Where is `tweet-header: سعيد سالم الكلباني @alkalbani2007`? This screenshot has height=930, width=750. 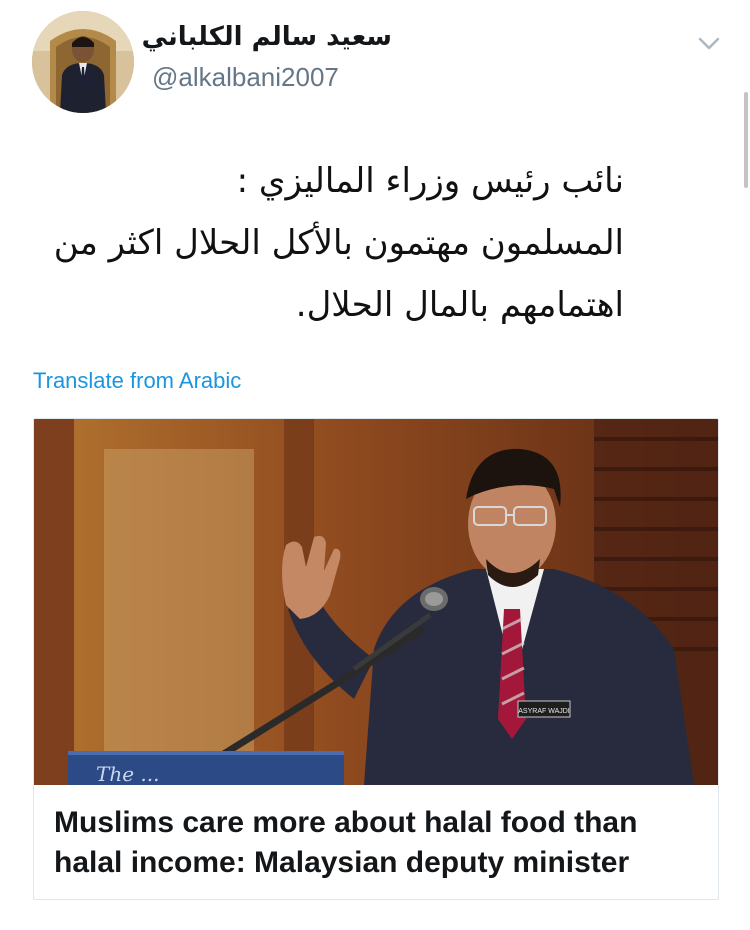 tweet-header: سعيد سالم الكلباني @alkalbani2007 is located at coordinates (375, 65).